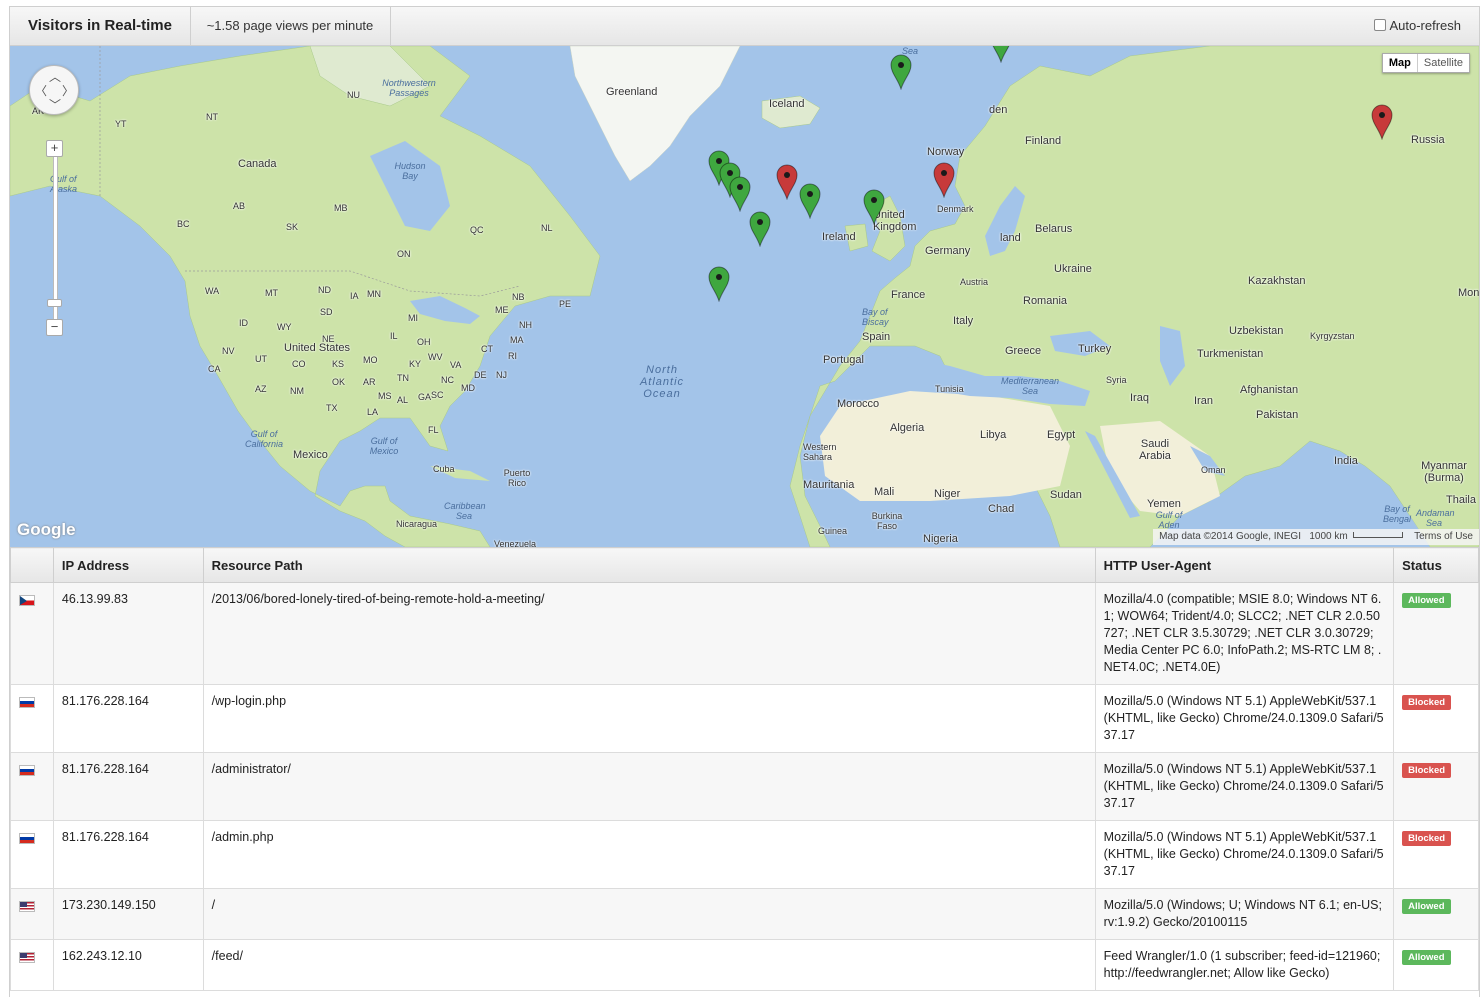  I want to click on label-bay-biscay: Bay of Biscay, so click(875, 317).